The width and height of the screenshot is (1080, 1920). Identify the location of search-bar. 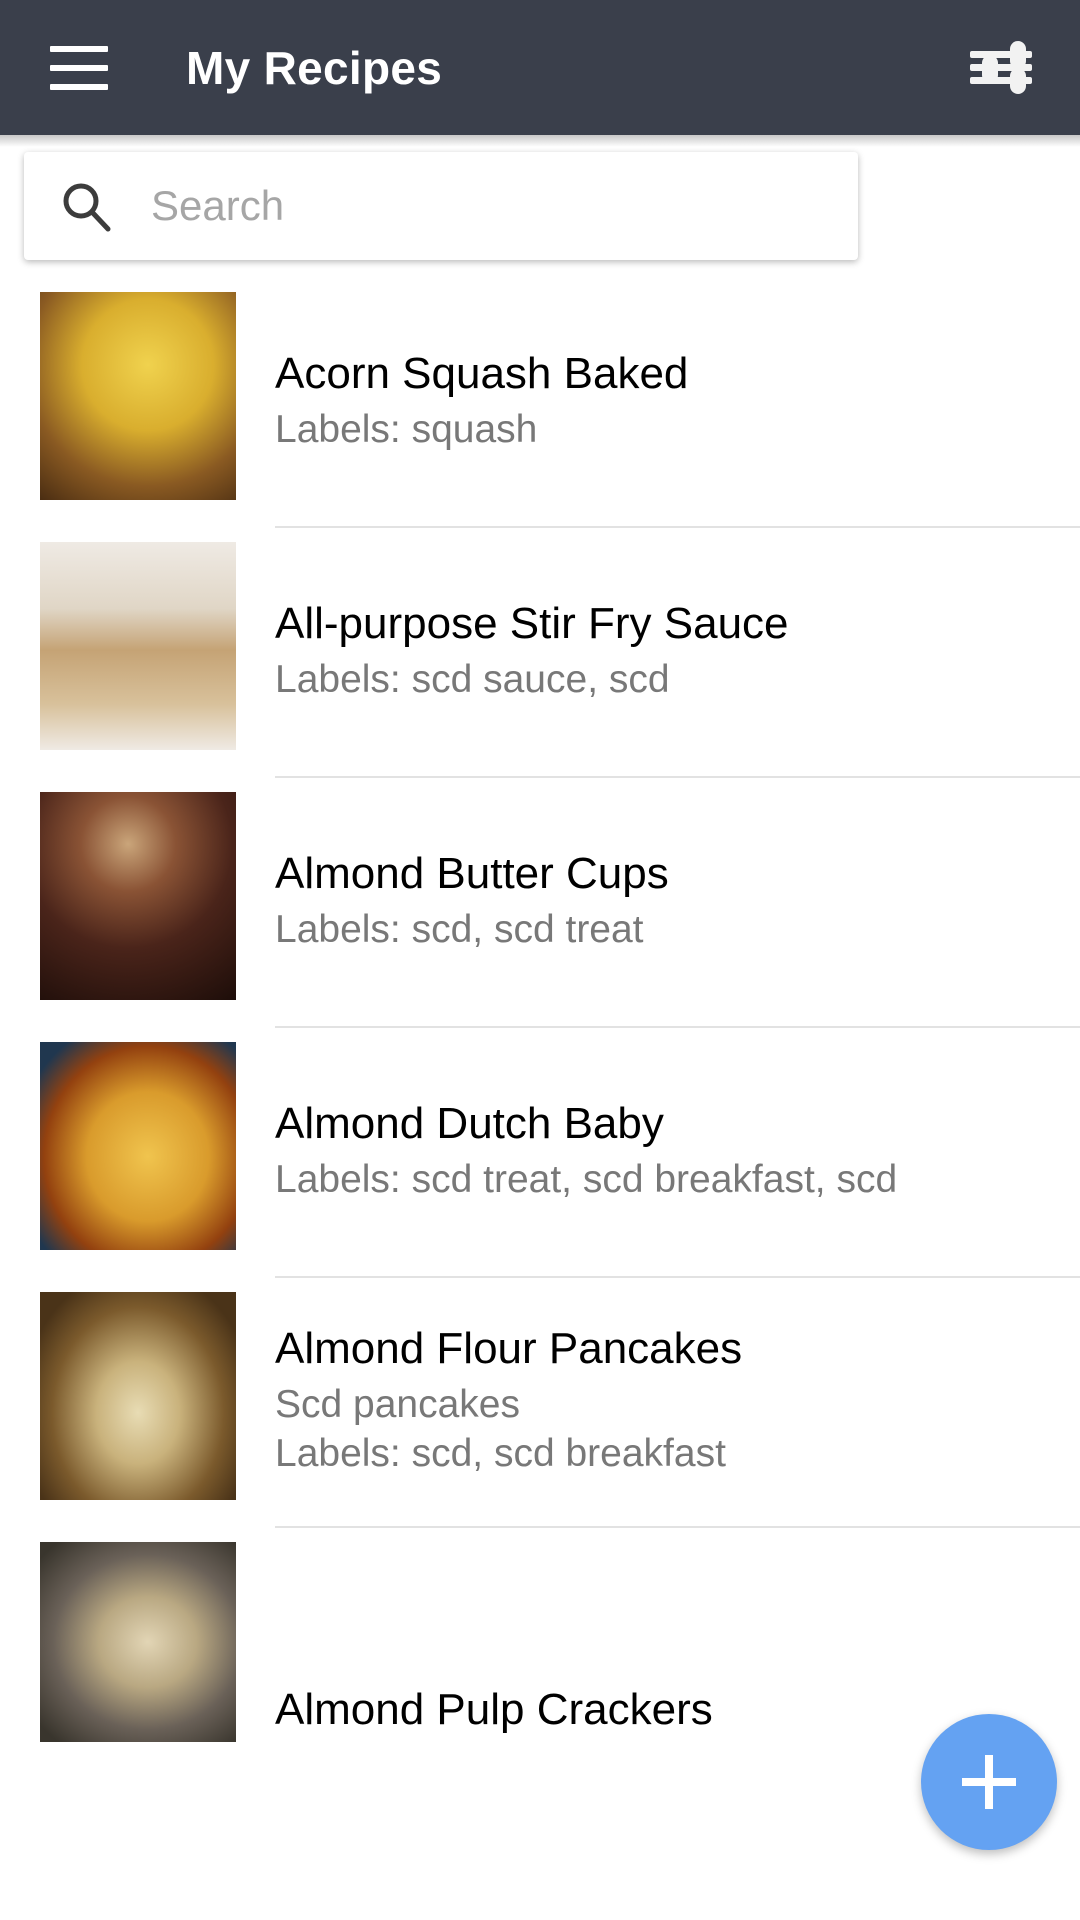
(441, 206).